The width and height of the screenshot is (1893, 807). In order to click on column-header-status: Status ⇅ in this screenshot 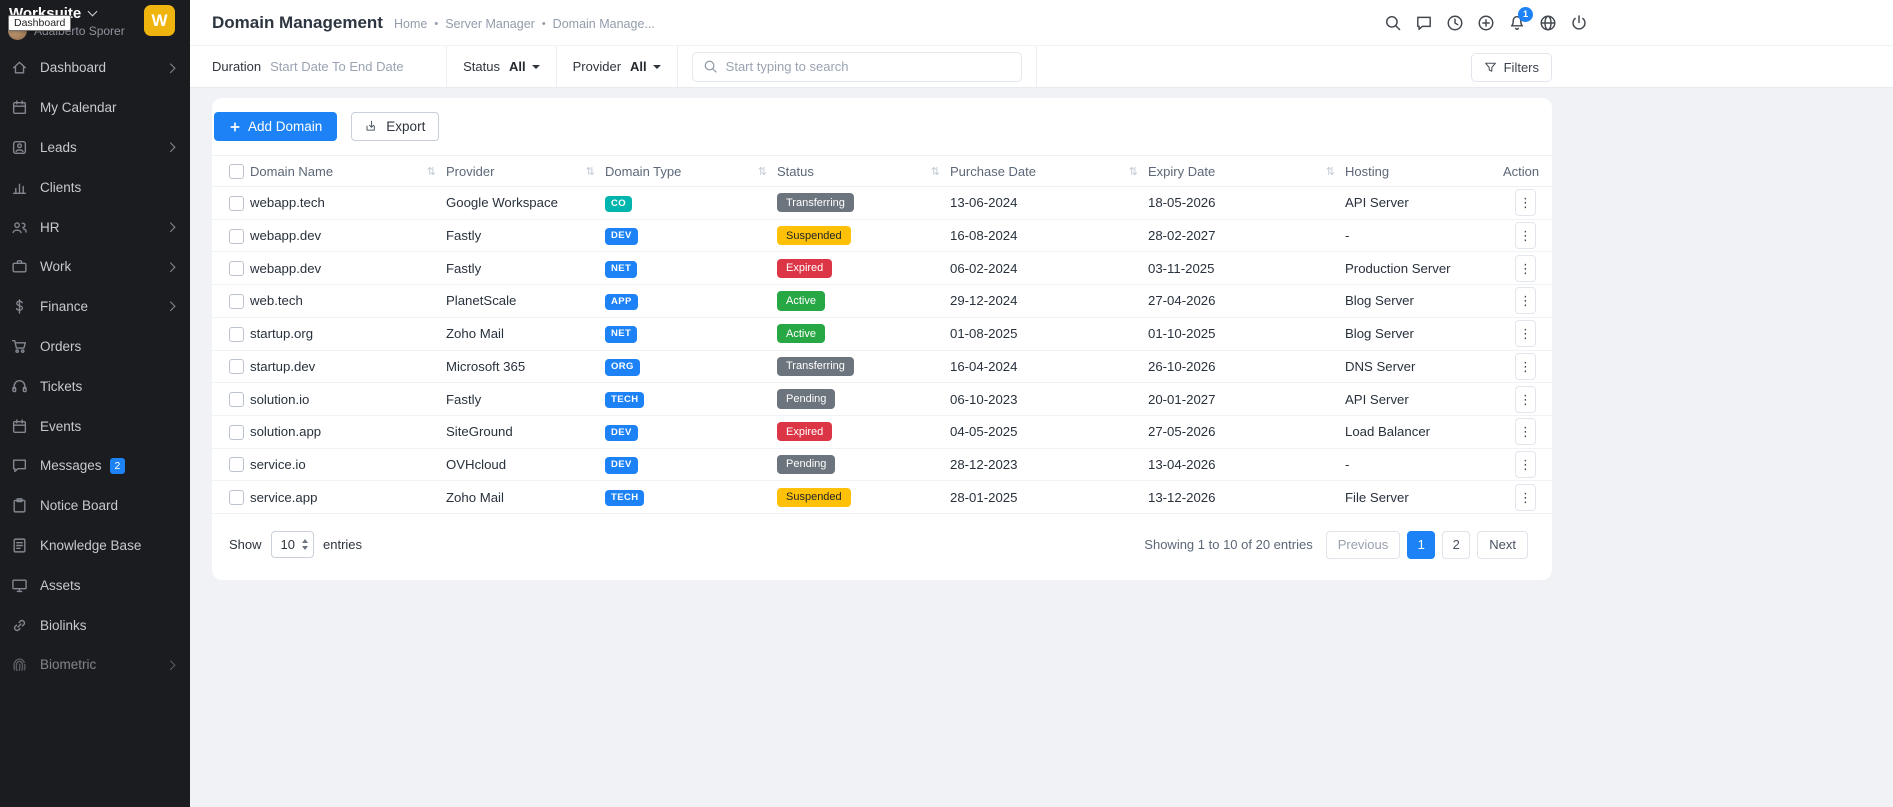, I will do `click(863, 171)`.